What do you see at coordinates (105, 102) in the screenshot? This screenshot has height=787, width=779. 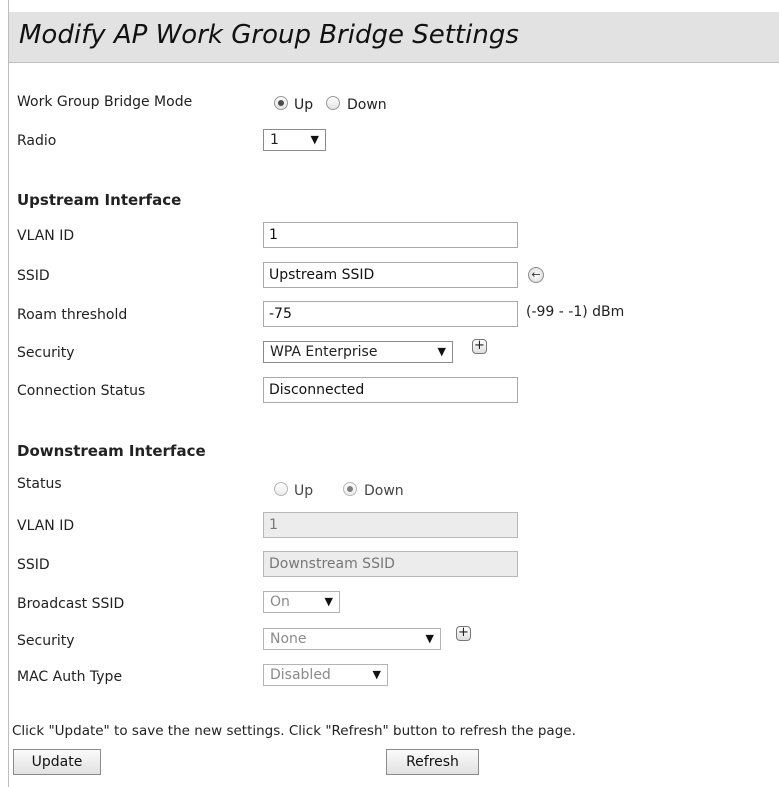 I see `wgb-mode-label: Work Group Bridge Mode` at bounding box center [105, 102].